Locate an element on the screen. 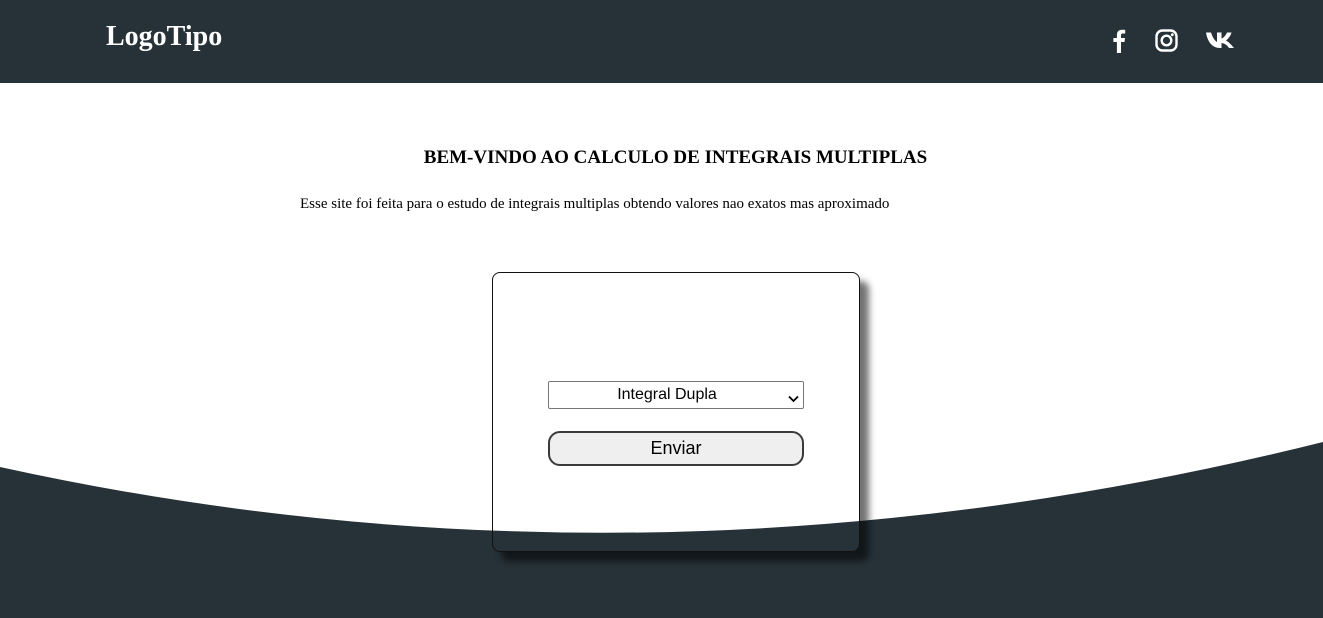  header: LogoTipo is located at coordinates (661, 41).